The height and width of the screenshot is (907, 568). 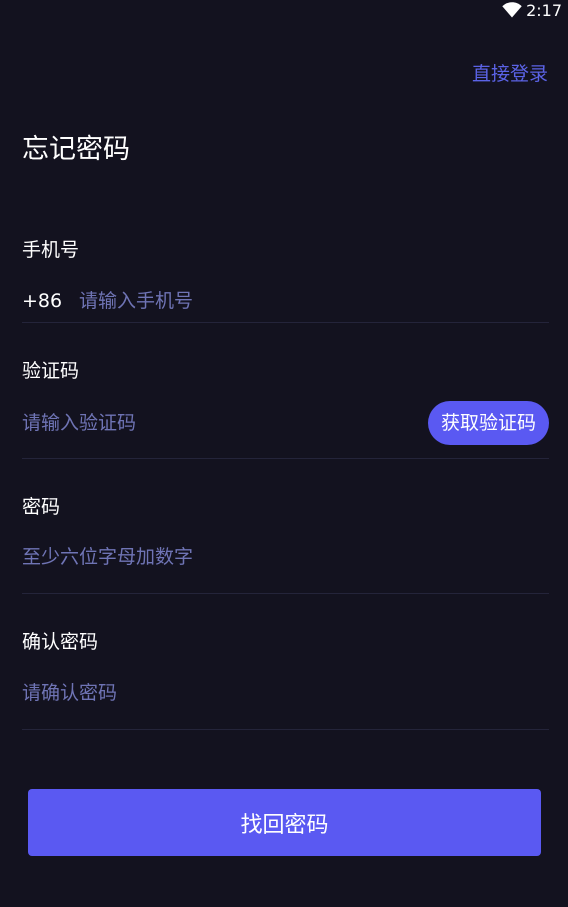 I want to click on phone-divider, so click(x=285, y=322).